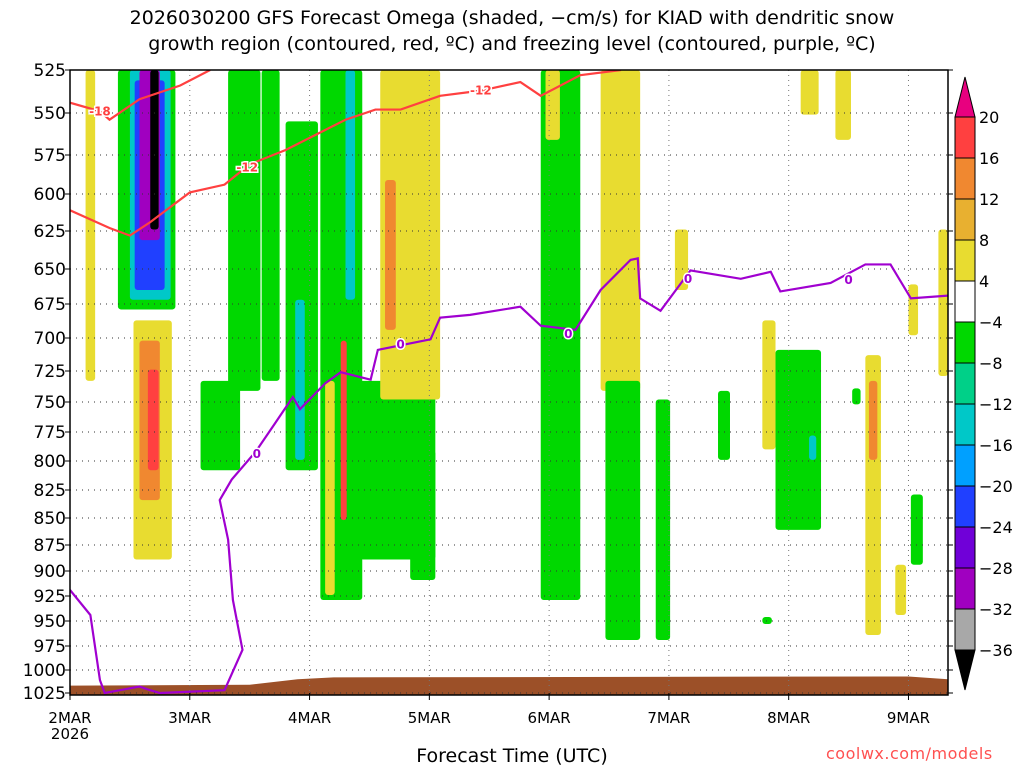 This screenshot has height=768, width=1024. Describe the element at coordinates (50, 156) in the screenshot. I see `y-tick-label: 575` at that location.